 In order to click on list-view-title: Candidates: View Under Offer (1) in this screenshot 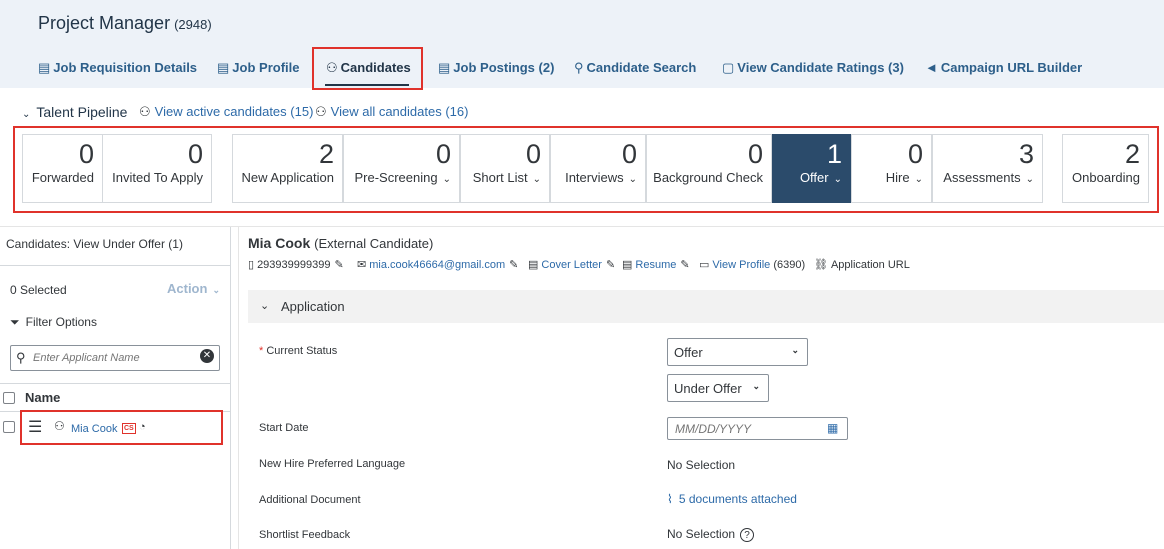, I will do `click(94, 244)`.